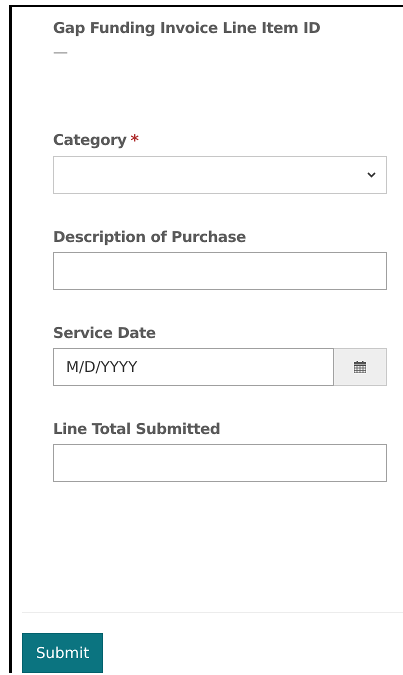  What do you see at coordinates (104, 333) in the screenshot?
I see `field-label: Service Date` at bounding box center [104, 333].